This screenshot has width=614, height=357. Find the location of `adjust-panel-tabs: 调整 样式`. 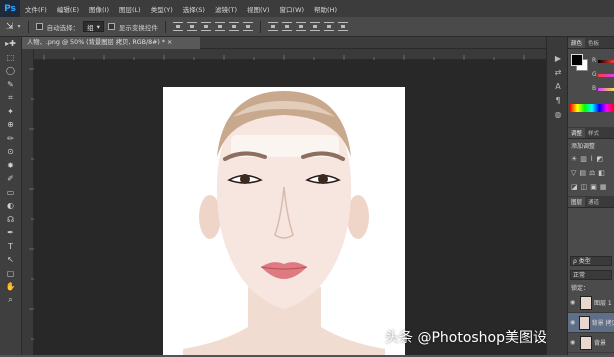

adjust-panel-tabs: 调整 样式 is located at coordinates (591, 133).